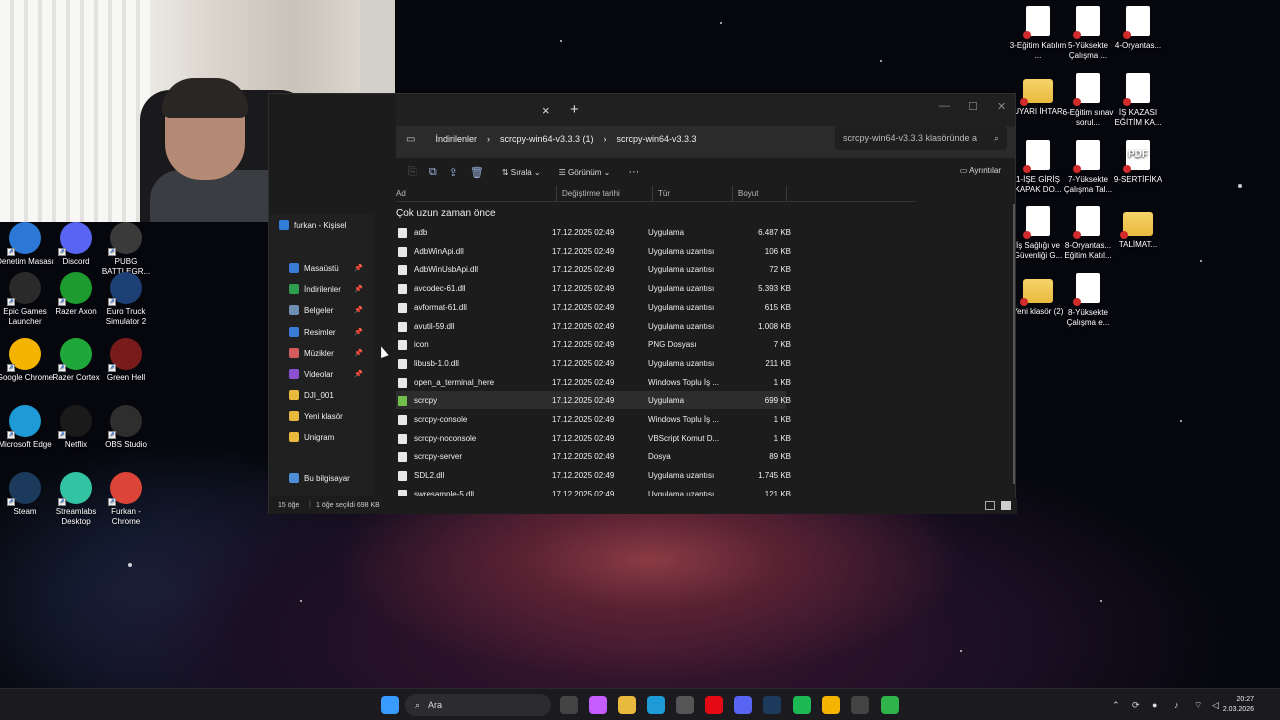 This screenshot has width=1280, height=720. I want to click on taskbar-copilot-icon, so click(598, 705).